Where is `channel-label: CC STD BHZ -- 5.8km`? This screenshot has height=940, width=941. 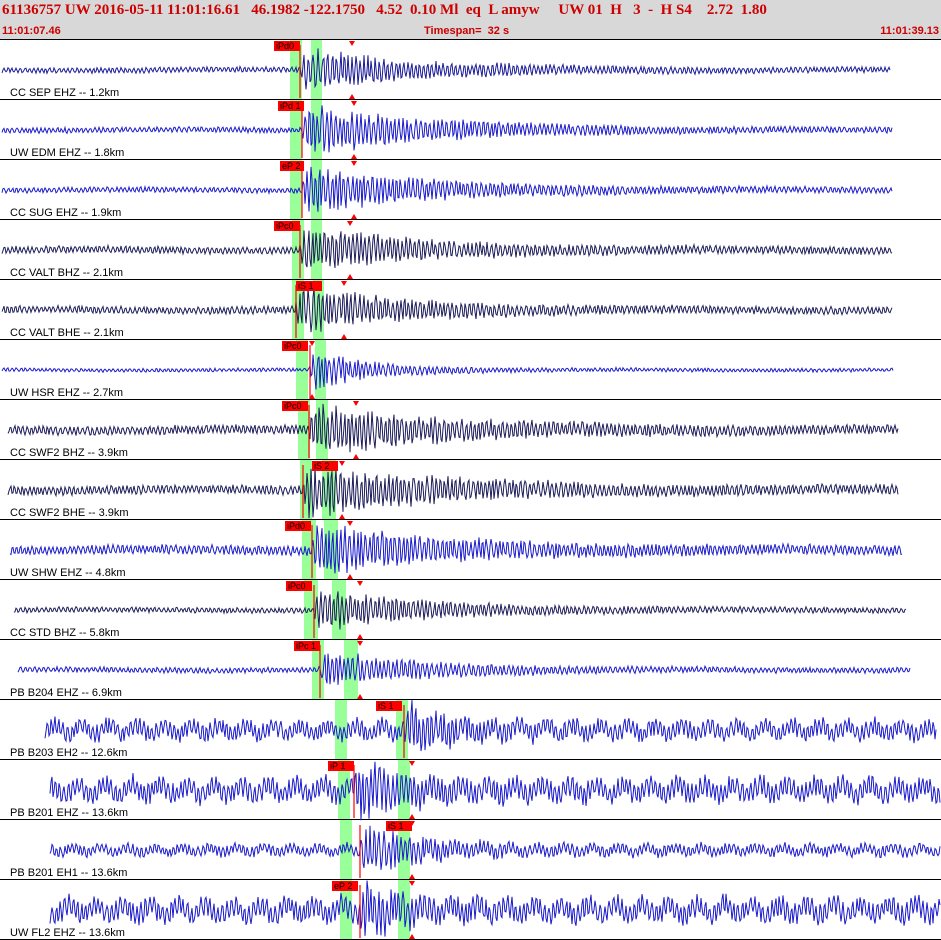 channel-label: CC STD BHZ -- 5.8km is located at coordinates (64, 633).